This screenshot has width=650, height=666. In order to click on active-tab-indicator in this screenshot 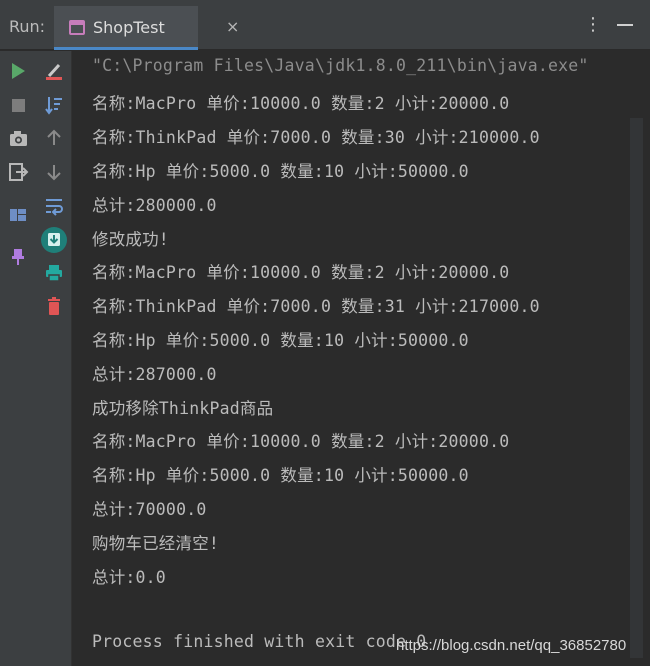, I will do `click(126, 48)`.